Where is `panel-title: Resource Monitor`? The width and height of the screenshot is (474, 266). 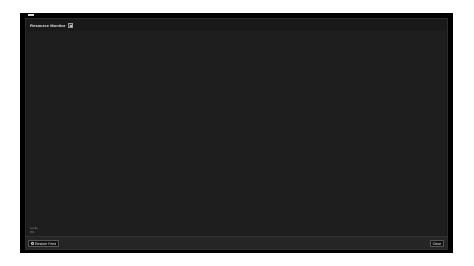 panel-title: Resource Monitor is located at coordinates (48, 25).